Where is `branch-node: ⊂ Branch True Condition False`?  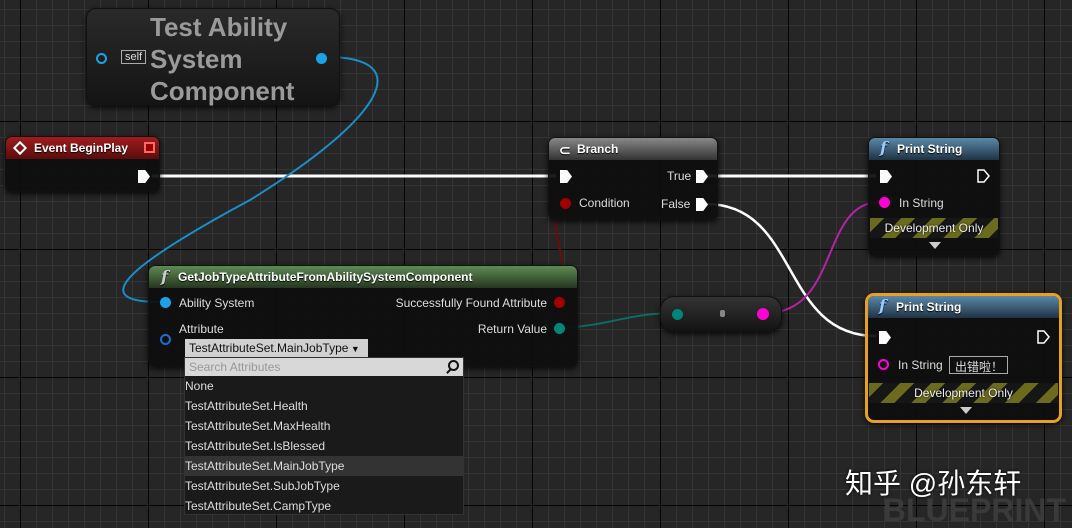 branch-node: ⊂ Branch True Condition False is located at coordinates (633, 178).